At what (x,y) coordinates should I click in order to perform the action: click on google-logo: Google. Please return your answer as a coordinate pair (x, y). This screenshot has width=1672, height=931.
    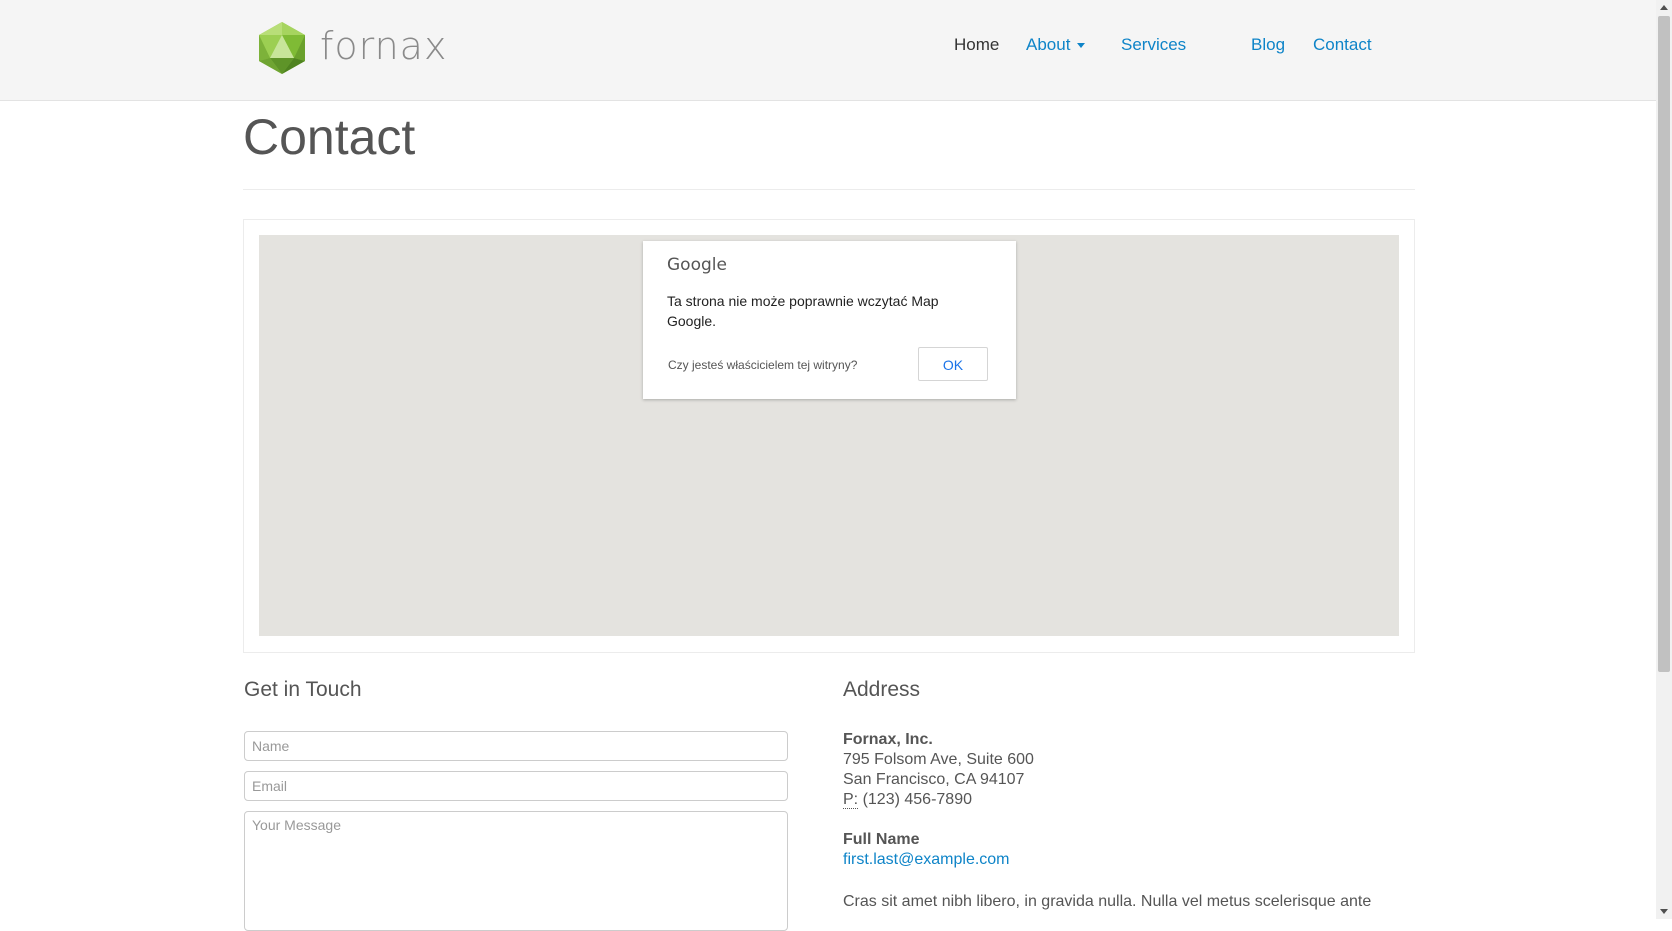
    Looking at the image, I should click on (697, 265).